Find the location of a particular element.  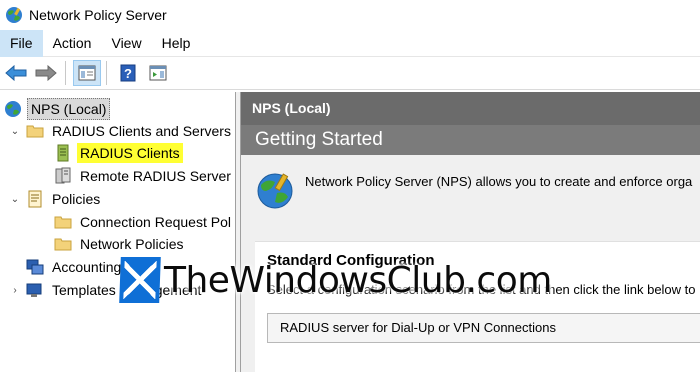

standard-configuration-title: Standard Configuration is located at coordinates (351, 260).